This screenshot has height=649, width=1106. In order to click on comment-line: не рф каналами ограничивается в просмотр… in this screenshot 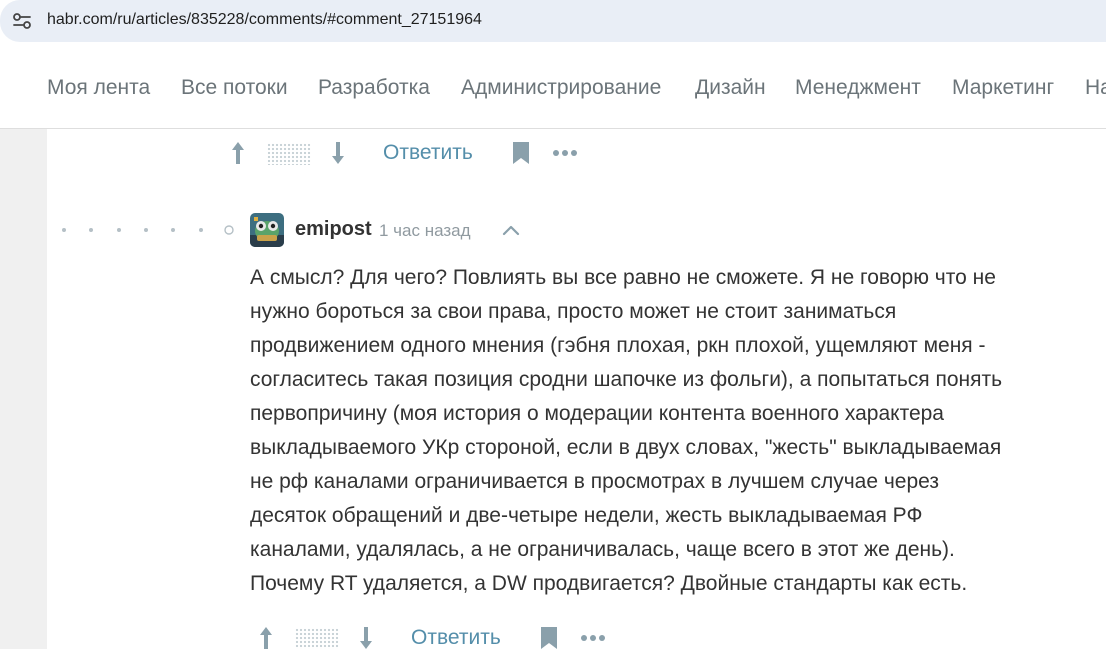, I will do `click(595, 481)`.